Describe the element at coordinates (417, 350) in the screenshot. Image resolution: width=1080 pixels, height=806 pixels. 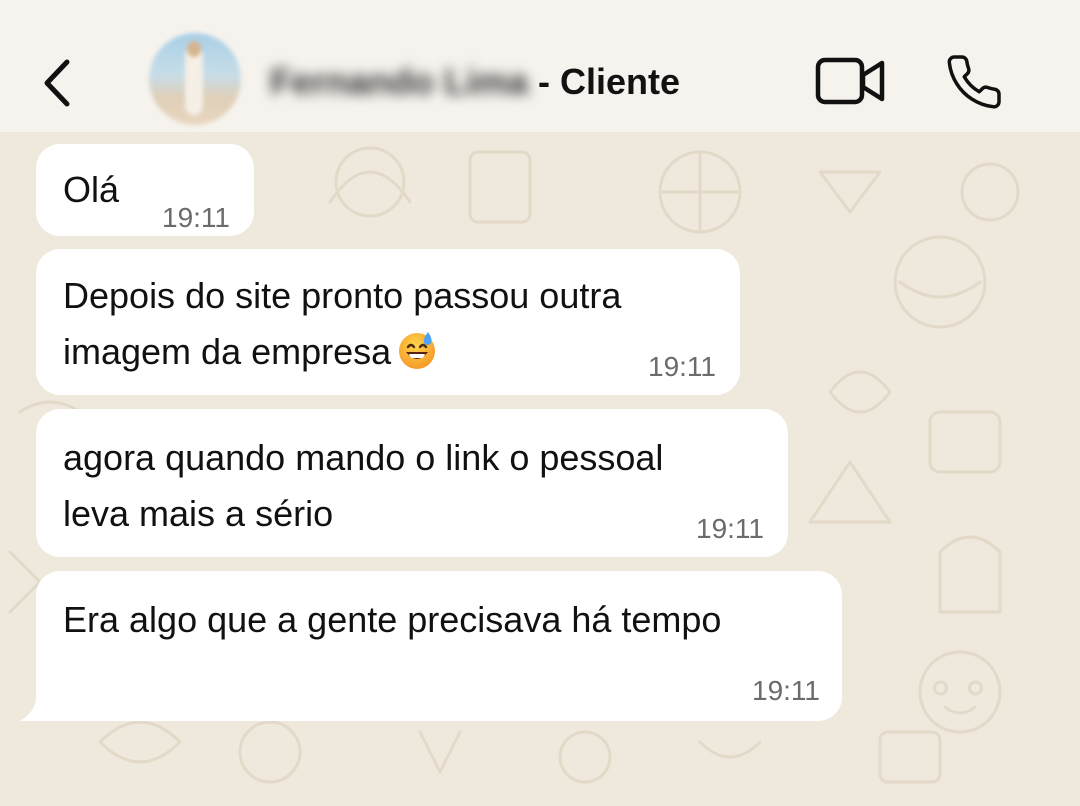
I see `grinning-face-with-sweat-icon` at that location.